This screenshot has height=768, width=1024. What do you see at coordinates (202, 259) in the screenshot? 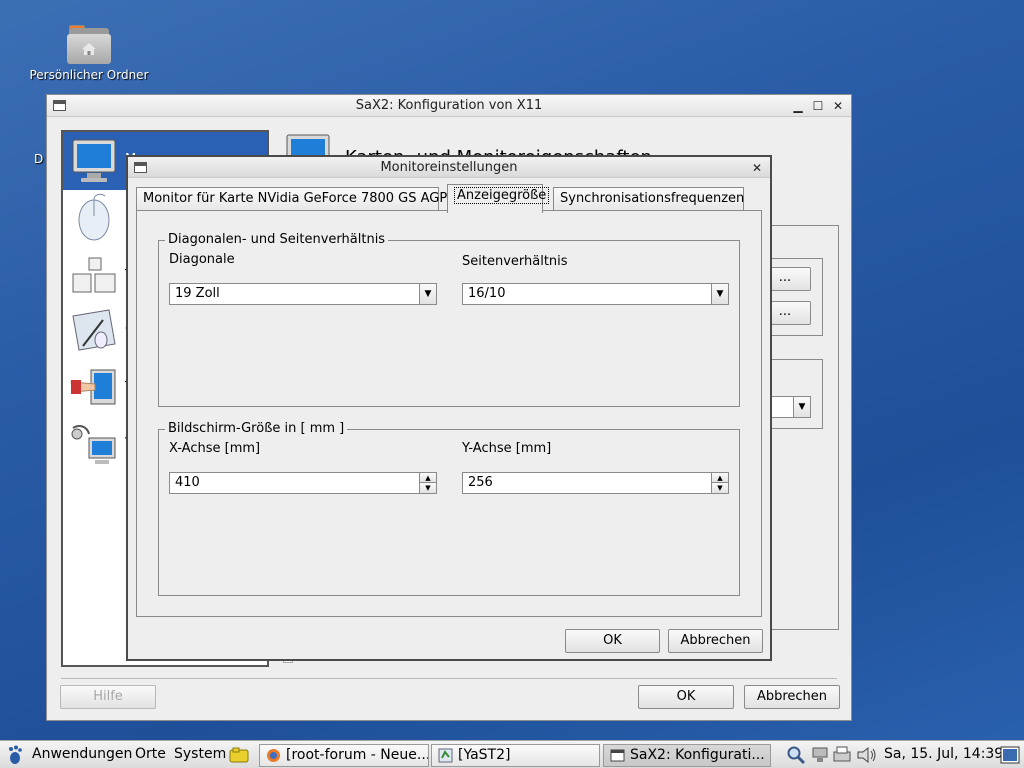
I see `diagonal-label: Diagonale` at bounding box center [202, 259].